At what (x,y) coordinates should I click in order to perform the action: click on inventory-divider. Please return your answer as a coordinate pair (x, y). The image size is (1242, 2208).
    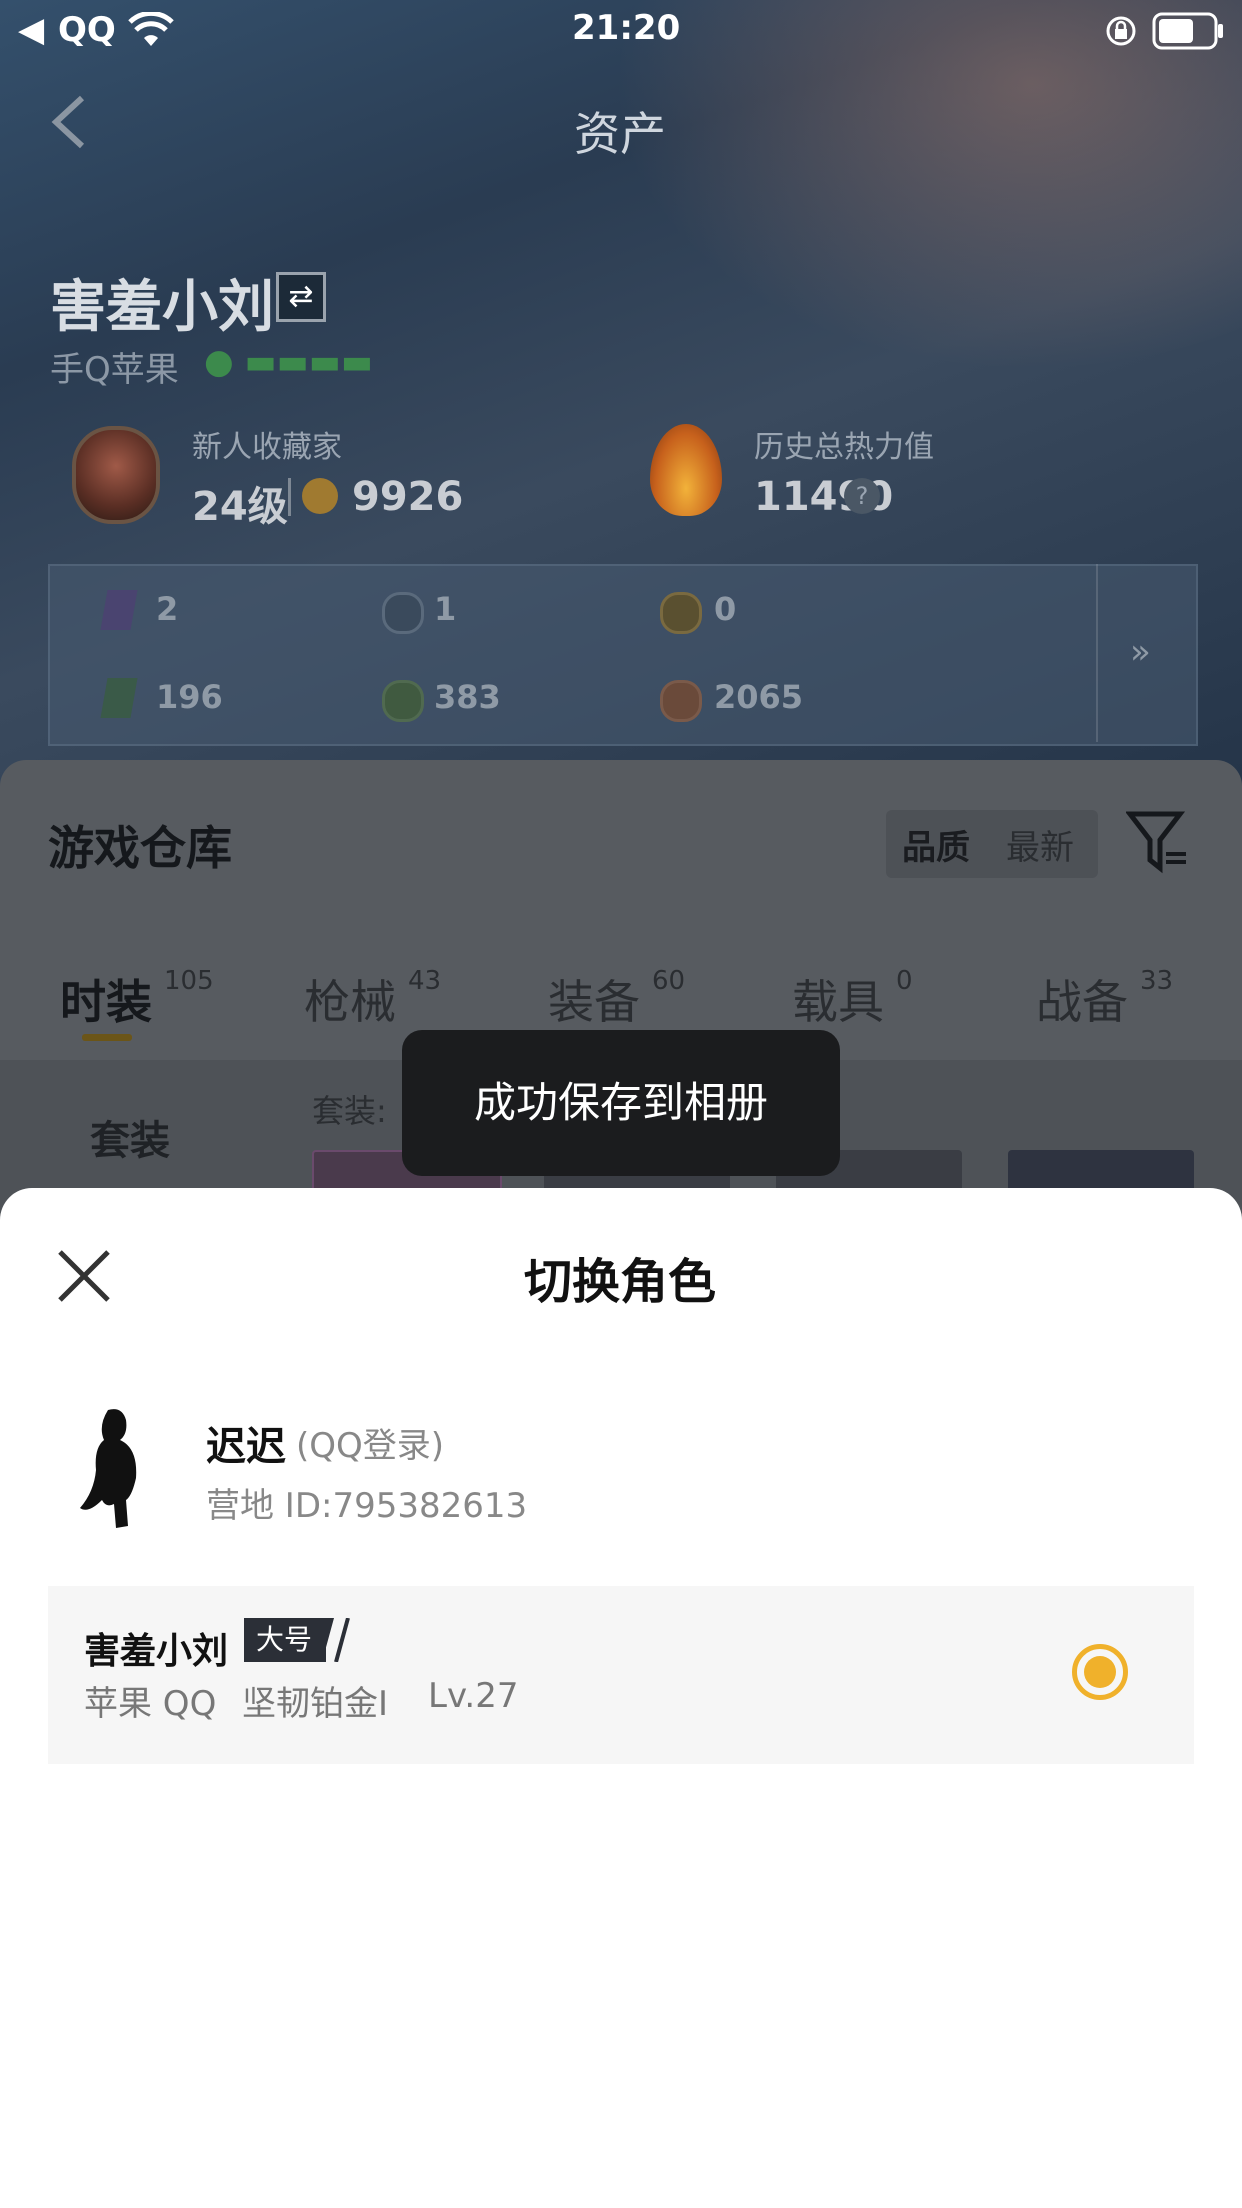
    Looking at the image, I should click on (1097, 653).